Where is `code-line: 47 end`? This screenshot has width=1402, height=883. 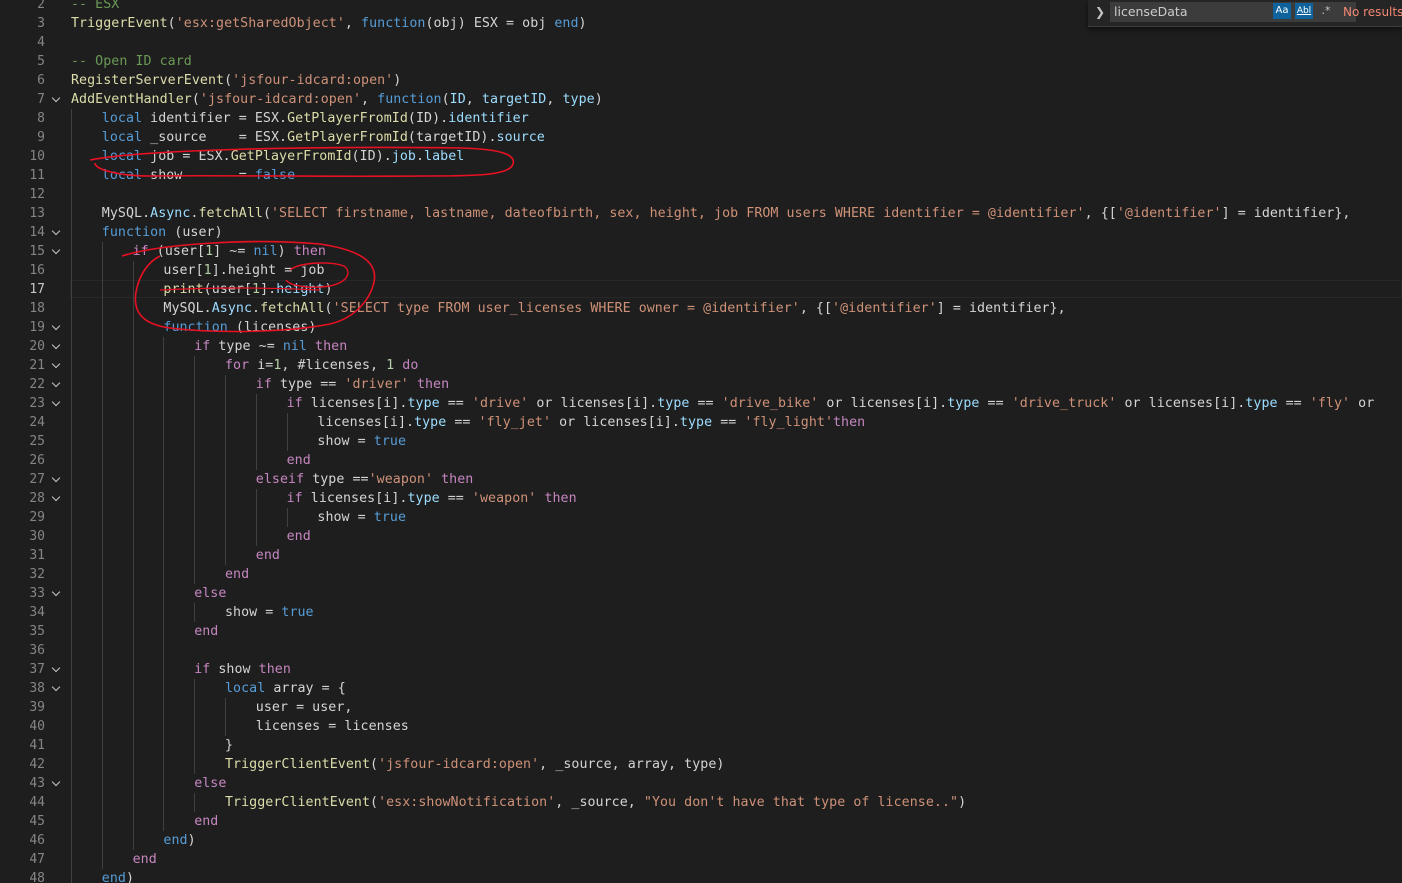
code-line: 47 end is located at coordinates (701, 859).